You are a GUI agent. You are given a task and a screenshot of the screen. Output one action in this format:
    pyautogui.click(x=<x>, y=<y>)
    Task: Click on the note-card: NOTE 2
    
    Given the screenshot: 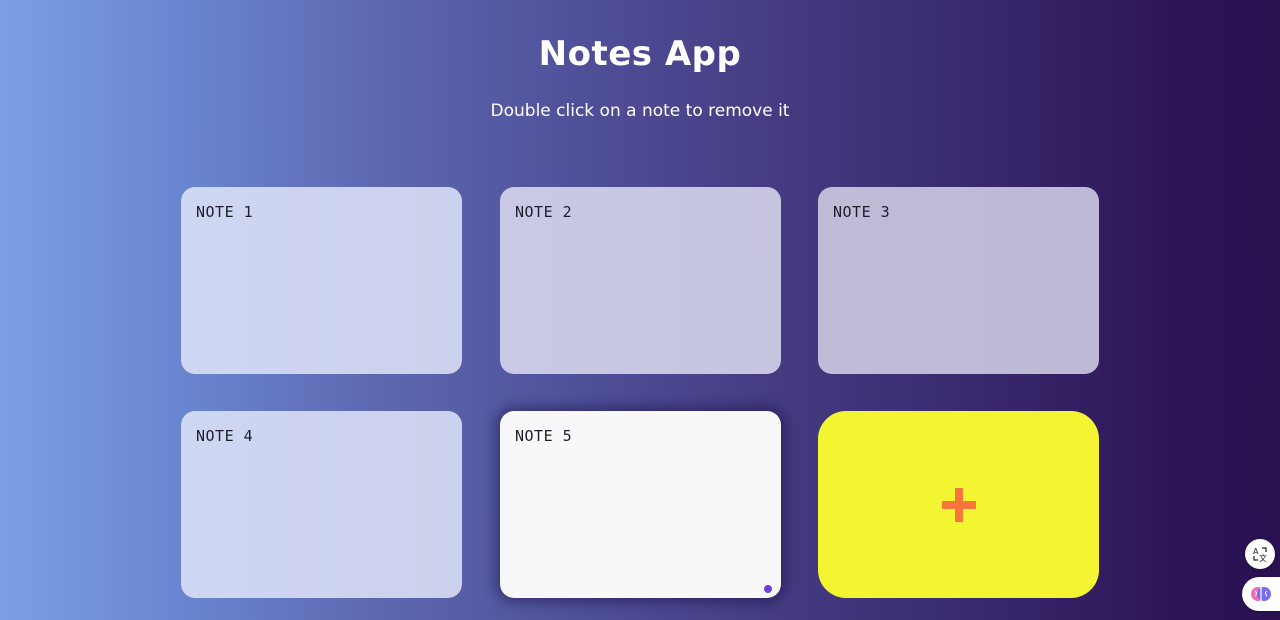 What is the action you would take?
    pyautogui.click(x=640, y=280)
    